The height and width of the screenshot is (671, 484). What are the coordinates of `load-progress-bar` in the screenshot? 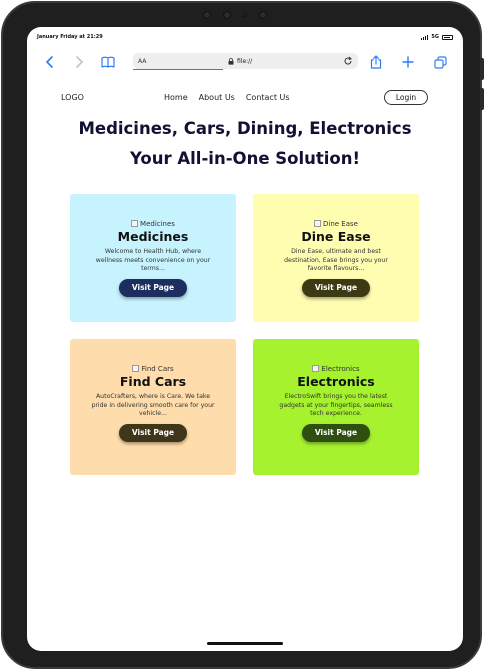 It's located at (178, 69).